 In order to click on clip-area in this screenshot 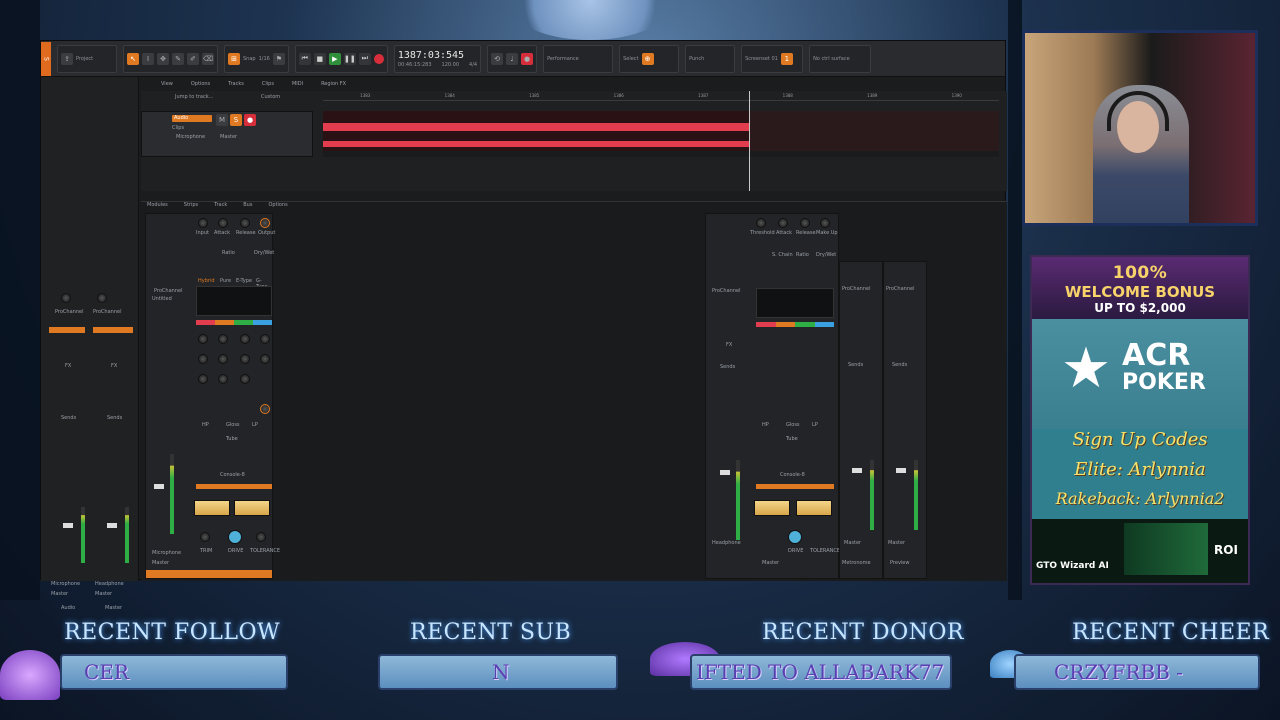, I will do `click(661, 134)`.